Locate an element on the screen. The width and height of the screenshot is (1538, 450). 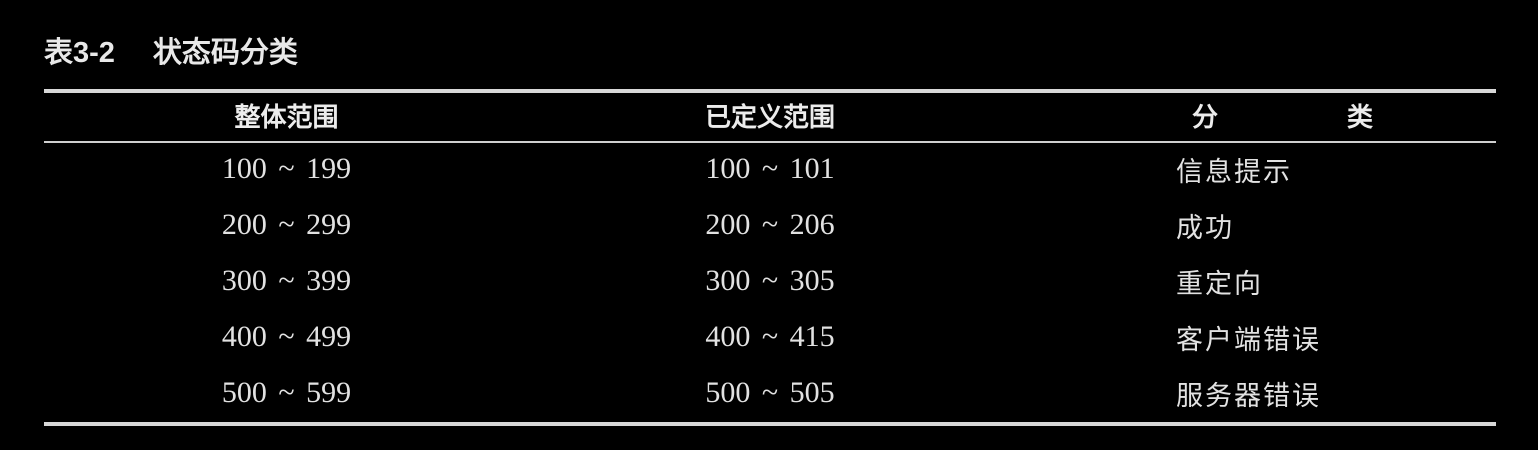
overall-range-cell: 200 ~ 299 is located at coordinates (286, 224).